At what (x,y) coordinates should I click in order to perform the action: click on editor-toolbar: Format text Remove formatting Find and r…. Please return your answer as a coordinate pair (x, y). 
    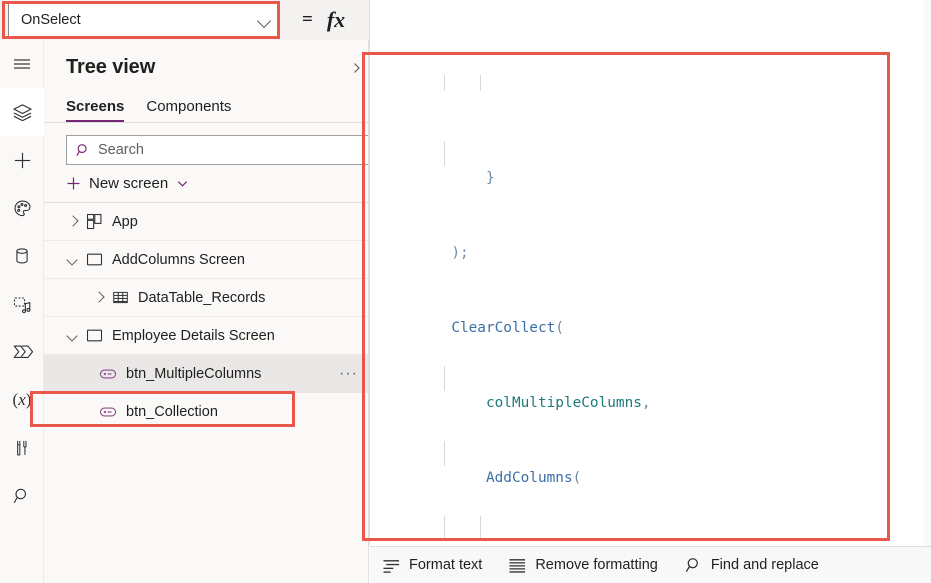
    Looking at the image, I should click on (650, 564).